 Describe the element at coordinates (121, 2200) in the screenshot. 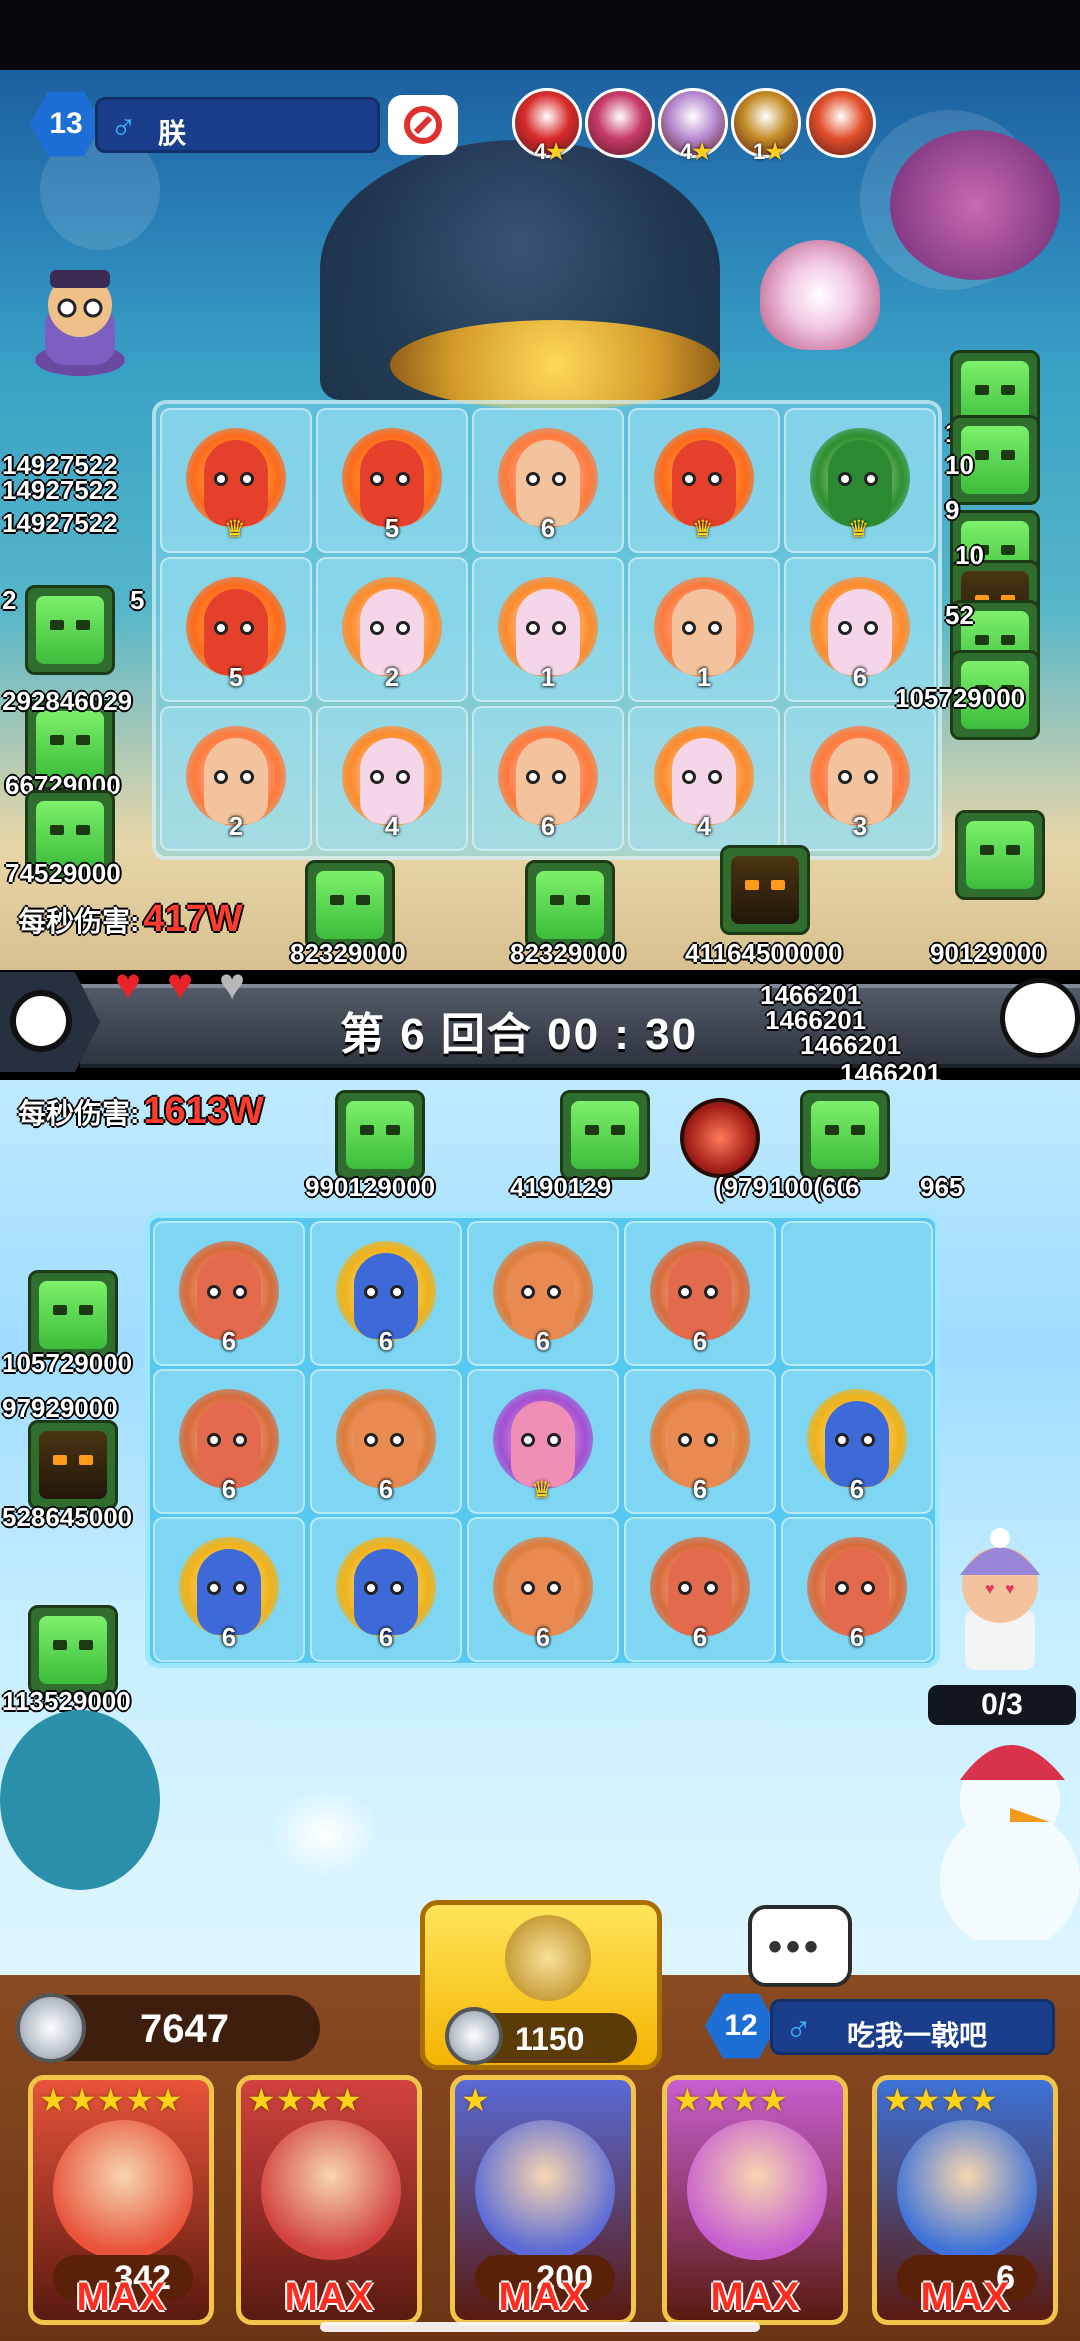

I see `hero-card: ★★★★★ 342 MAX` at that location.